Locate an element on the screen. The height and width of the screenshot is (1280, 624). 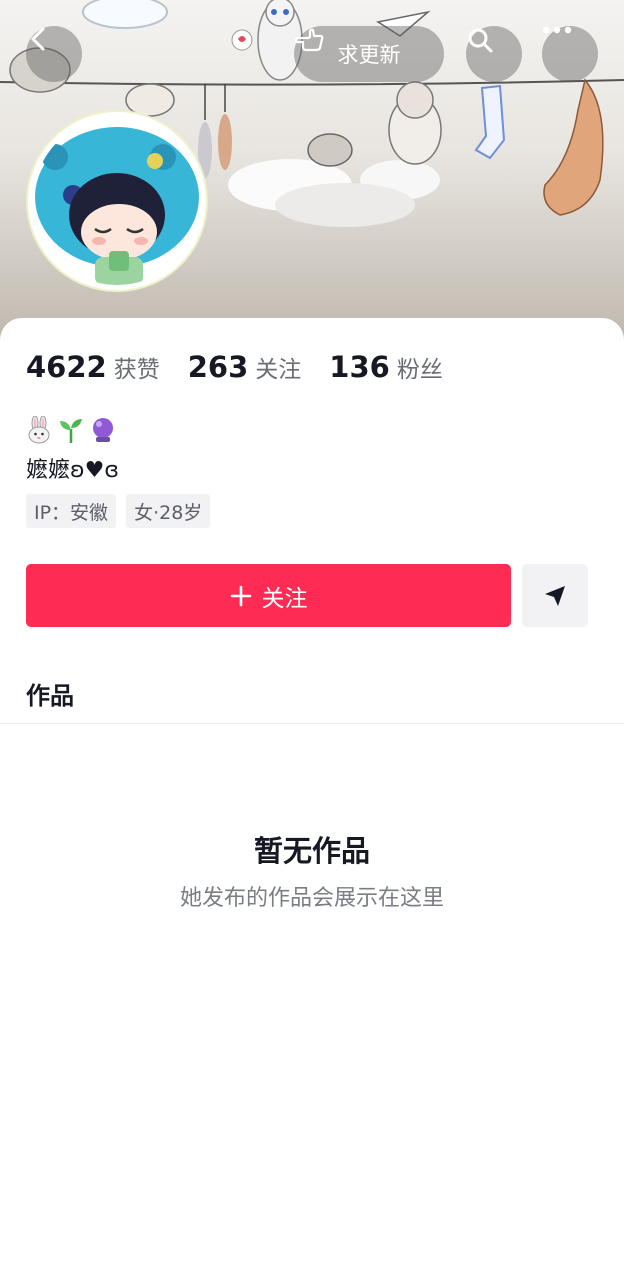
avatar is located at coordinates (117, 201).